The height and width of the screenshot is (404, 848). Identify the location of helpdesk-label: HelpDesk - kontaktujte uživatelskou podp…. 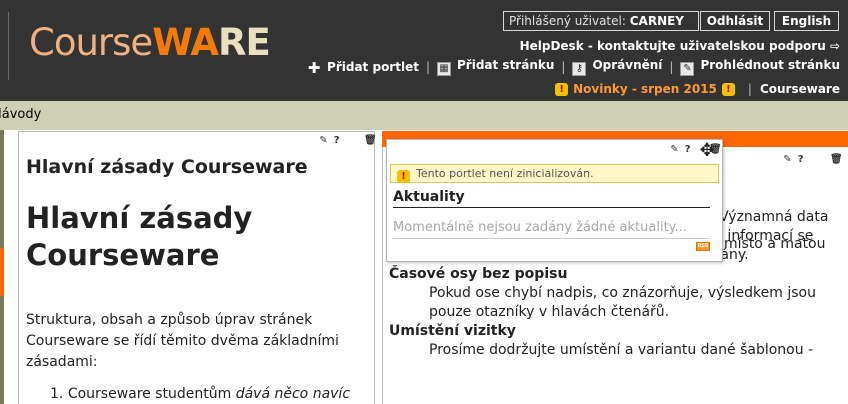
(672, 46).